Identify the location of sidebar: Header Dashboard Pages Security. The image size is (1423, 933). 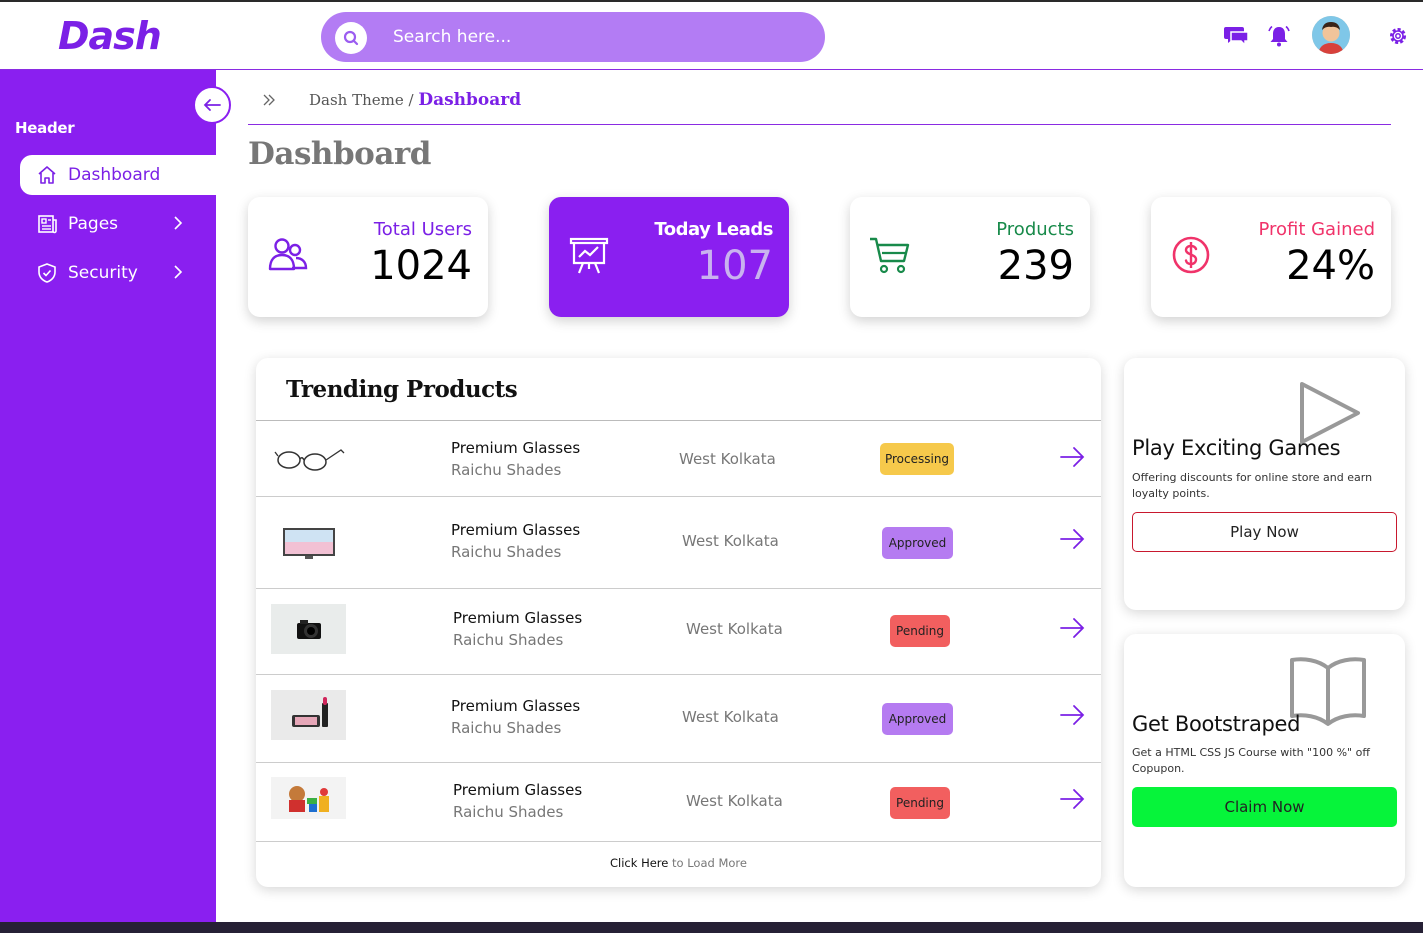
(108, 496).